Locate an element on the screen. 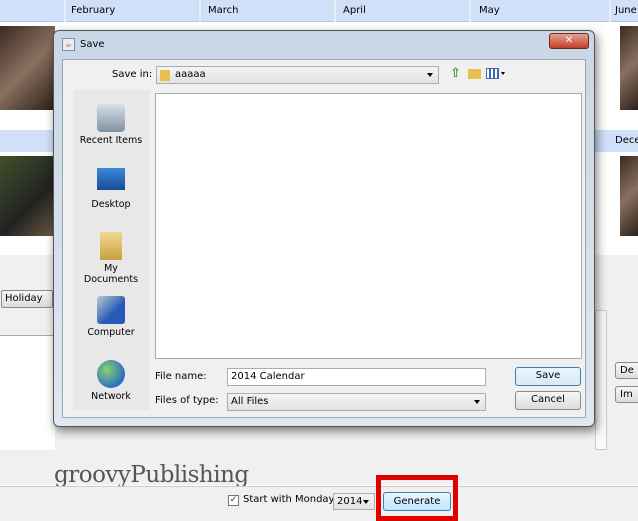 The width and height of the screenshot is (638, 521). files-of-type-value: All Files is located at coordinates (250, 401).